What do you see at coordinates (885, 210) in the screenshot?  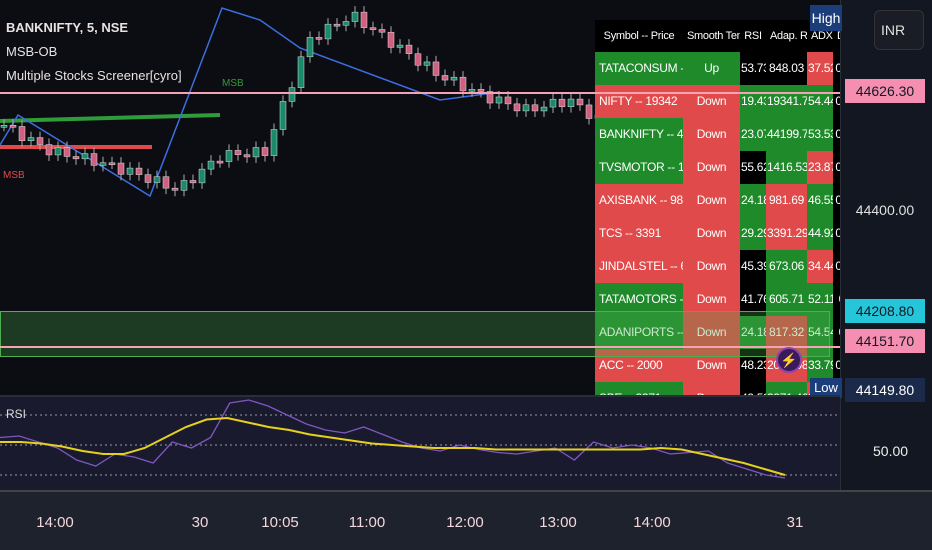 I see `price-label: 44400.00` at bounding box center [885, 210].